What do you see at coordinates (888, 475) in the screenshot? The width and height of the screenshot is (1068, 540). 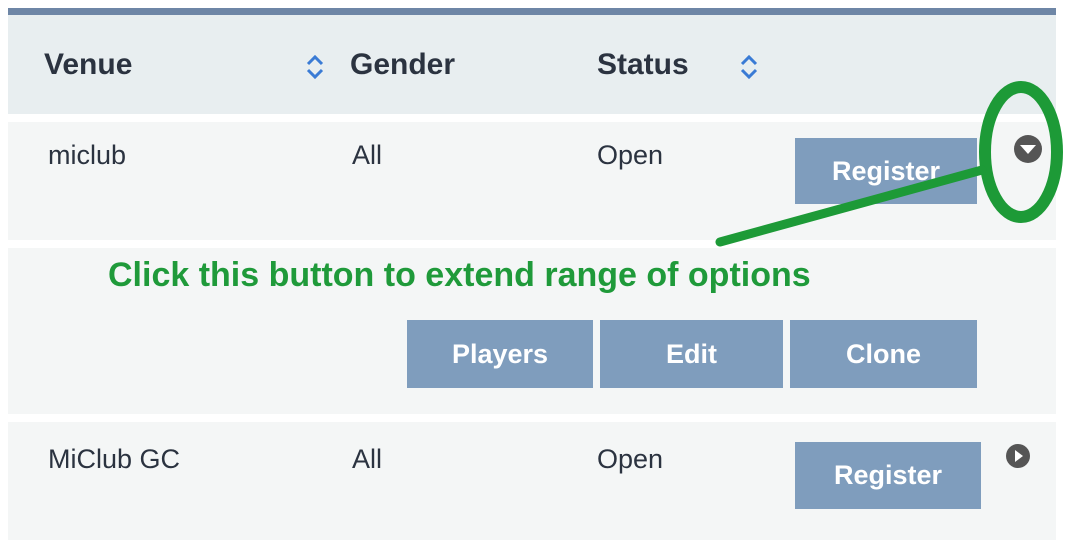 I see `row2-register-button: Register` at bounding box center [888, 475].